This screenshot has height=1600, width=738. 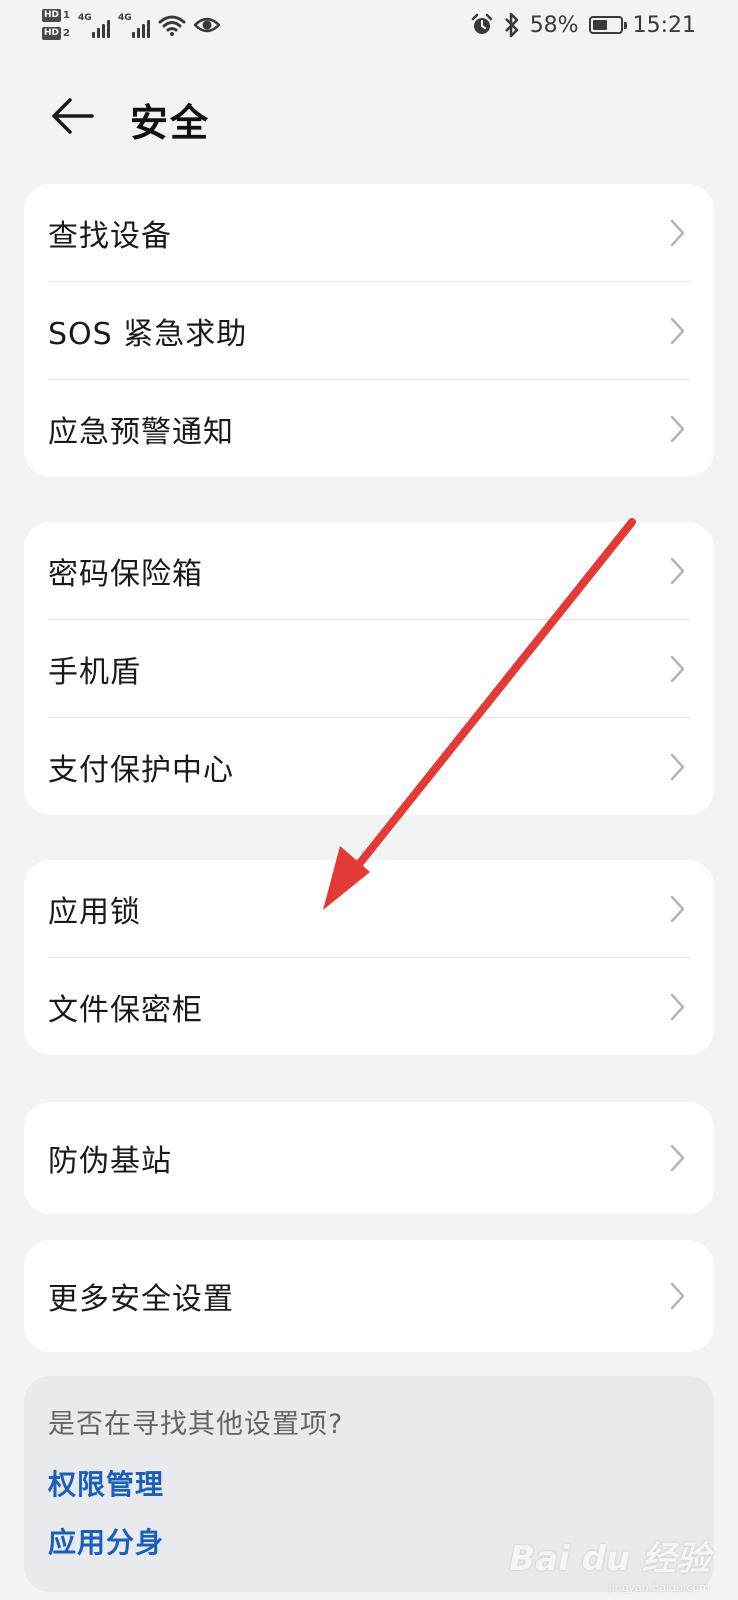 I want to click on status-left: HD 1 HD 2 4G 4G, so click(x=131, y=24).